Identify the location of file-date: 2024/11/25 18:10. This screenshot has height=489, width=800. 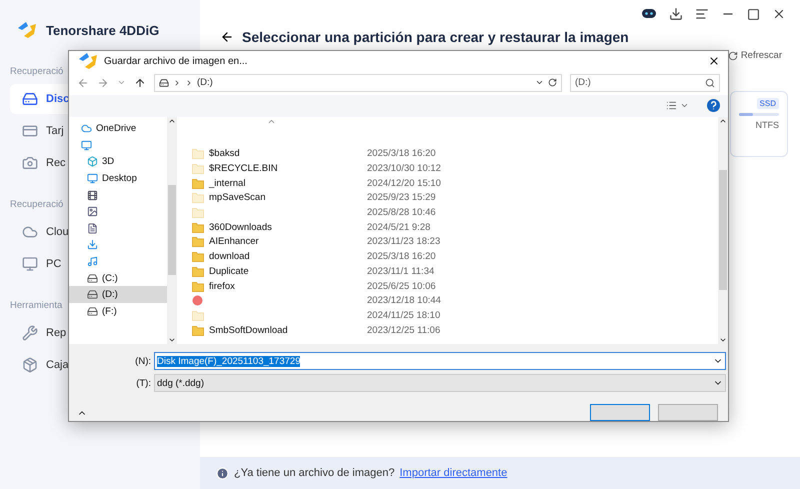
(403, 315).